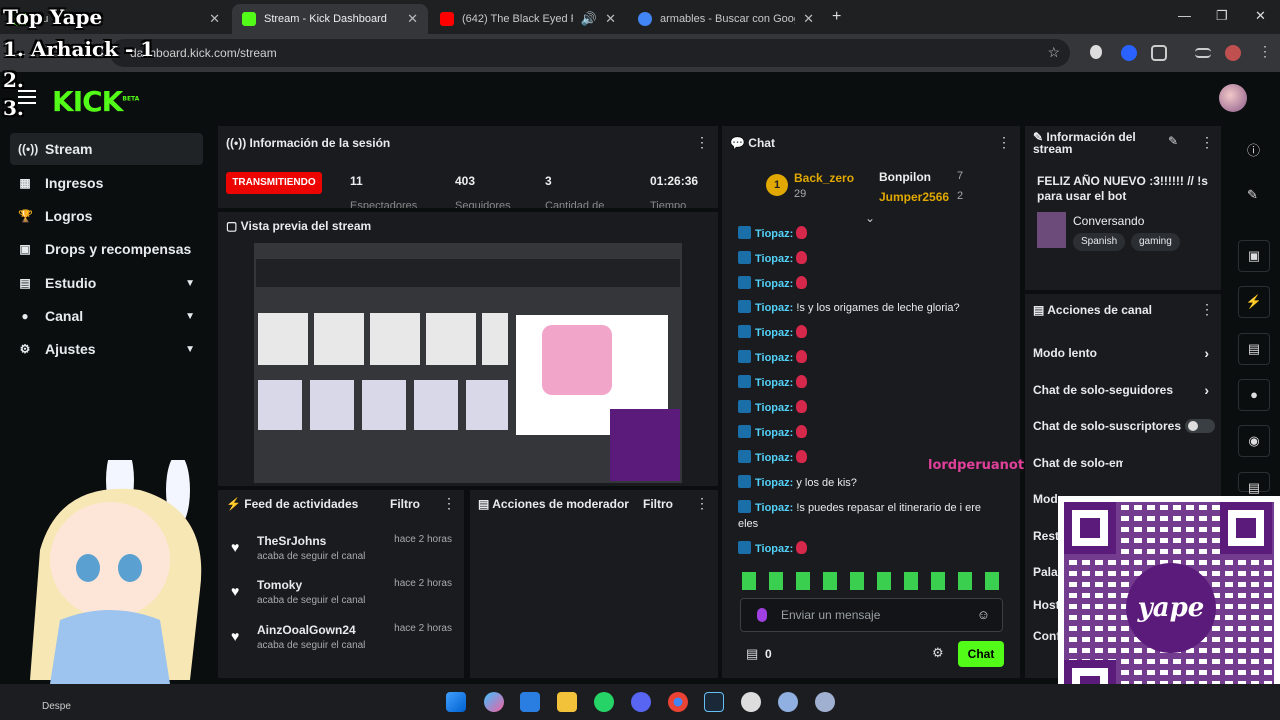  Describe the element at coordinates (456, 702) in the screenshot. I see `windows-start-icon` at that location.